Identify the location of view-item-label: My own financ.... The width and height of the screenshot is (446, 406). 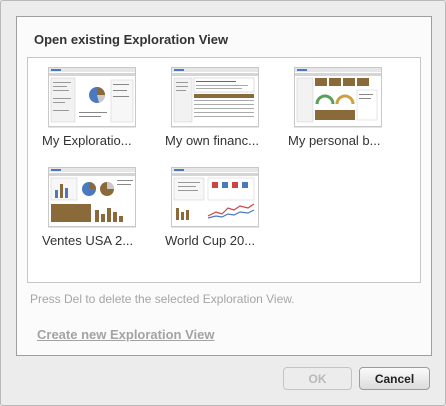
(235, 140).